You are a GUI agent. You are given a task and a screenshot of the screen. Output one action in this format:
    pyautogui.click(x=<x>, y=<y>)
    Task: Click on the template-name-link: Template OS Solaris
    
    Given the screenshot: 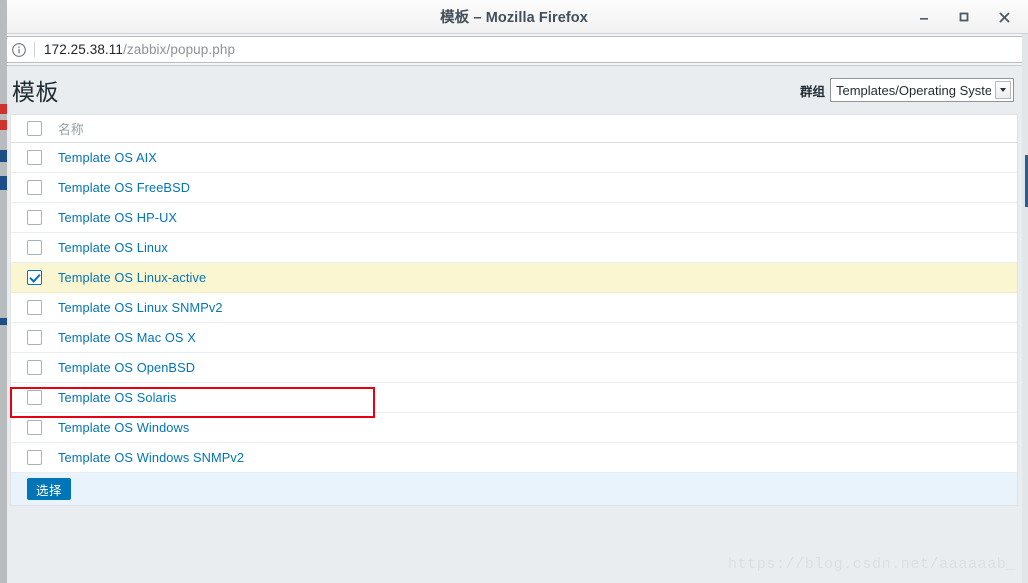 What is the action you would take?
    pyautogui.click(x=117, y=397)
    